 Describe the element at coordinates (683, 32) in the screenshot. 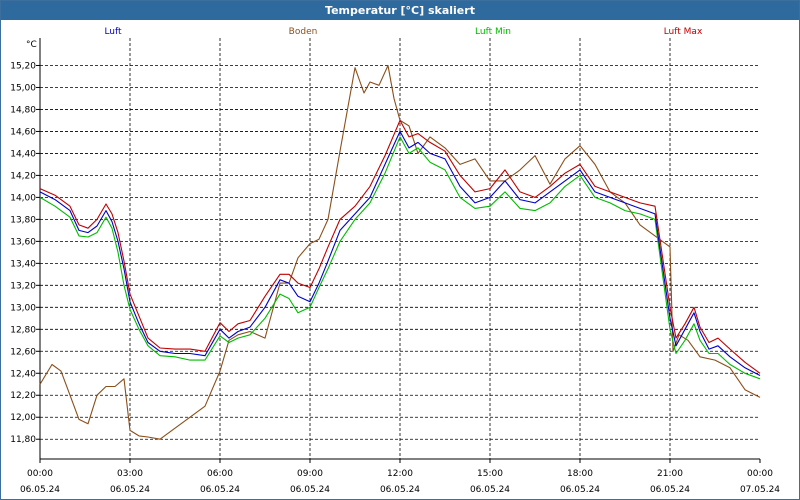

I see `legend-label-luft-max: Luft Max` at that location.